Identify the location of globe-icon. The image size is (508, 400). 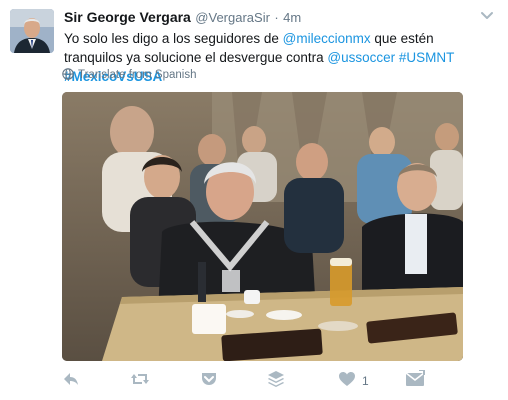
(68, 75).